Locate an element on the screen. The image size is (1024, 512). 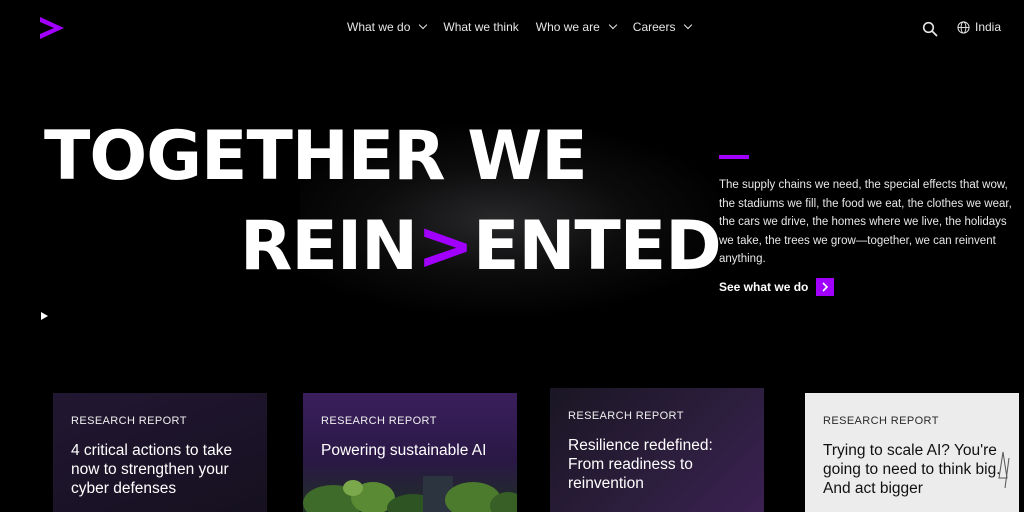
headline-part: REIN is located at coordinates (329, 246).